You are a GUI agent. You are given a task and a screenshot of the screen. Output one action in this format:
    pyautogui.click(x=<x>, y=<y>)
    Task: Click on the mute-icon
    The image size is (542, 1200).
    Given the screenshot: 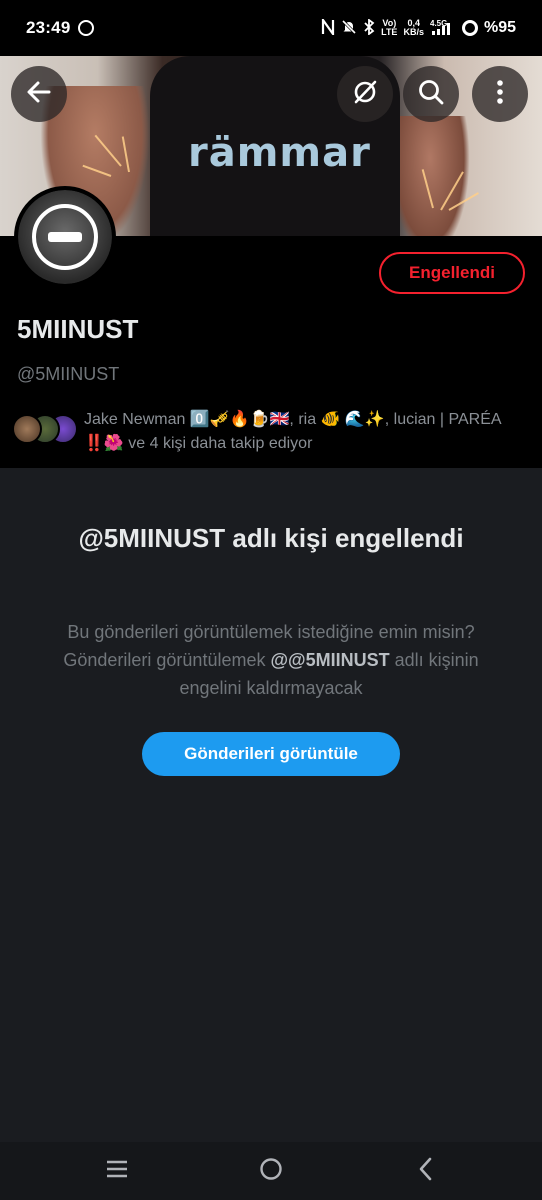 What is the action you would take?
    pyautogui.click(x=349, y=28)
    